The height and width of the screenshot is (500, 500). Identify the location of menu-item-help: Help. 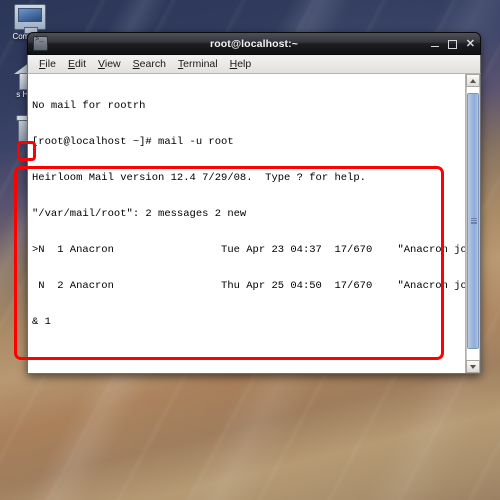
(241, 64).